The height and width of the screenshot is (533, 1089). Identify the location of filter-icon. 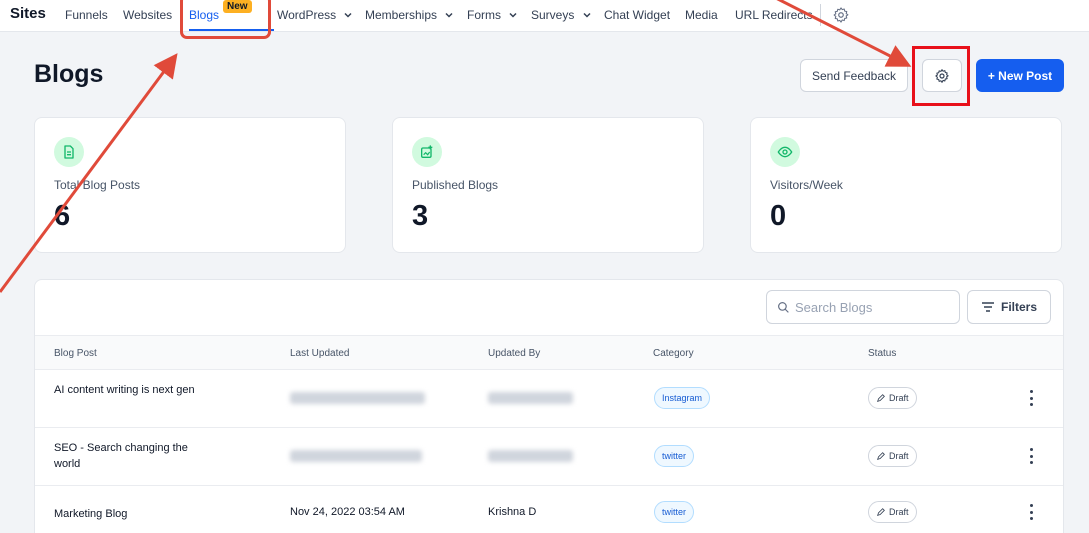
(987, 307).